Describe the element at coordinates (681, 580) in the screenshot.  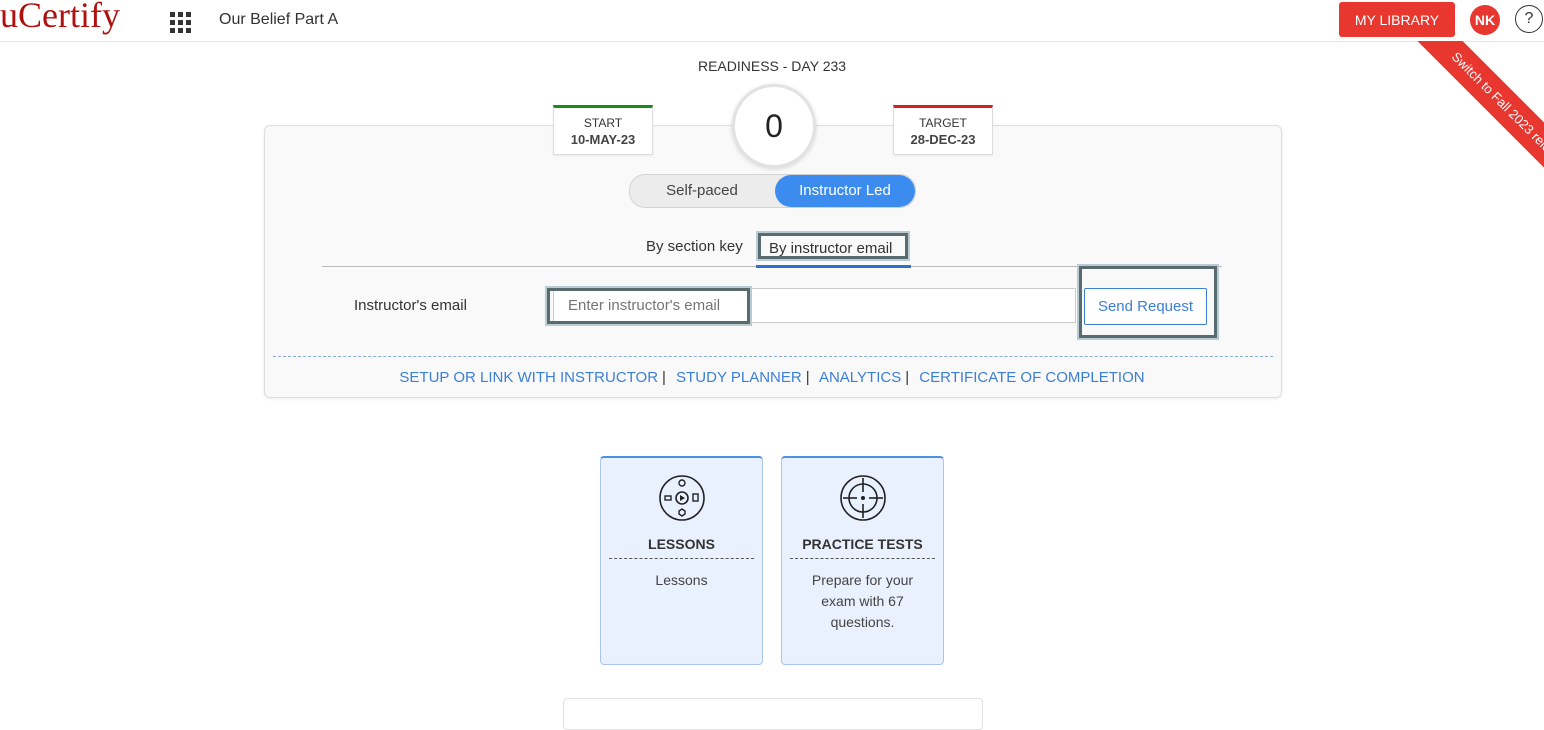
I see `lessons-description: Lessons` at that location.